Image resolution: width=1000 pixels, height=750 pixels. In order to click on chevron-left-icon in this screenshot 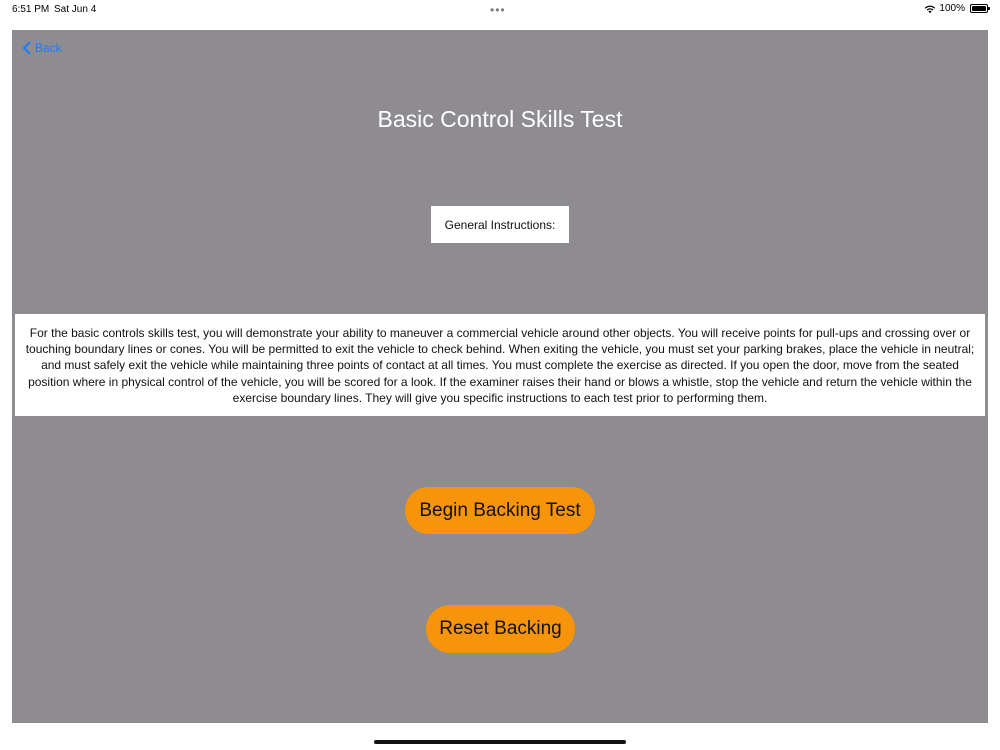, I will do `click(27, 48)`.